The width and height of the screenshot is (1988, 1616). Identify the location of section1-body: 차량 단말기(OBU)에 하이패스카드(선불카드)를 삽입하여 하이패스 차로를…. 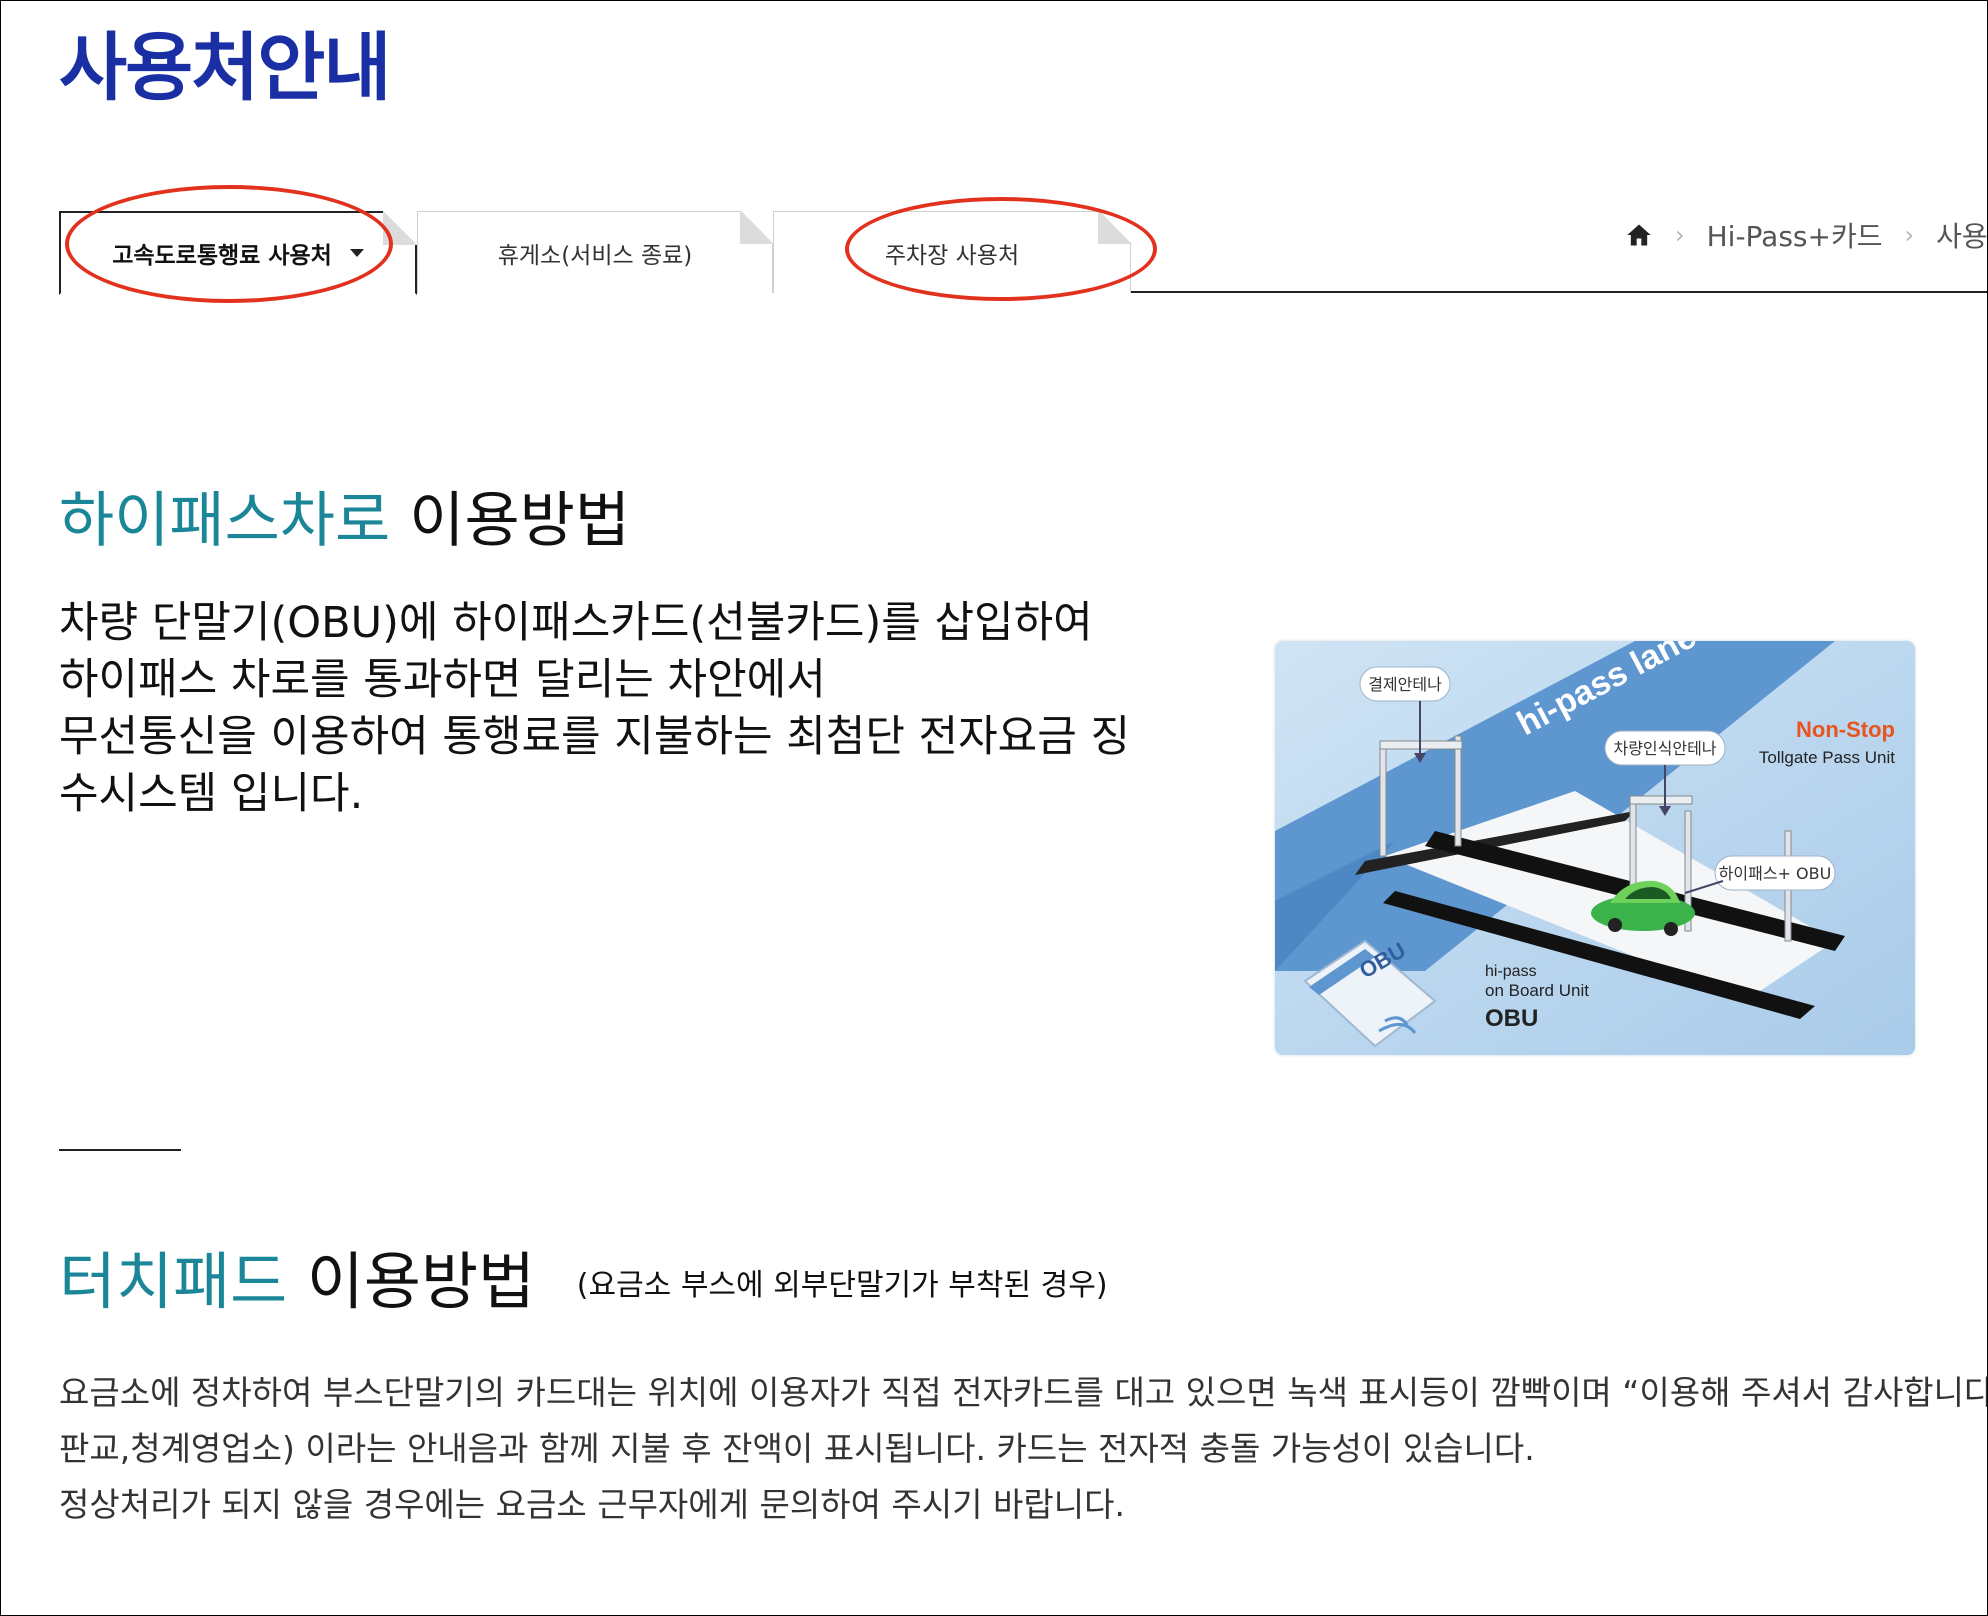
(639, 709).